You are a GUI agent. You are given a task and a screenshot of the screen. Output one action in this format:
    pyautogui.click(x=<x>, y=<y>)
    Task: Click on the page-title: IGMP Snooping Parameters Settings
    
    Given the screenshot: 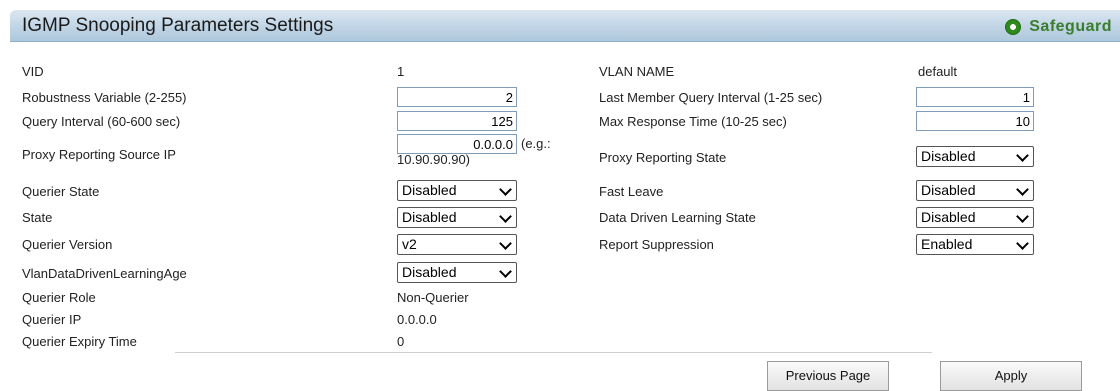 What is the action you would take?
    pyautogui.click(x=178, y=25)
    